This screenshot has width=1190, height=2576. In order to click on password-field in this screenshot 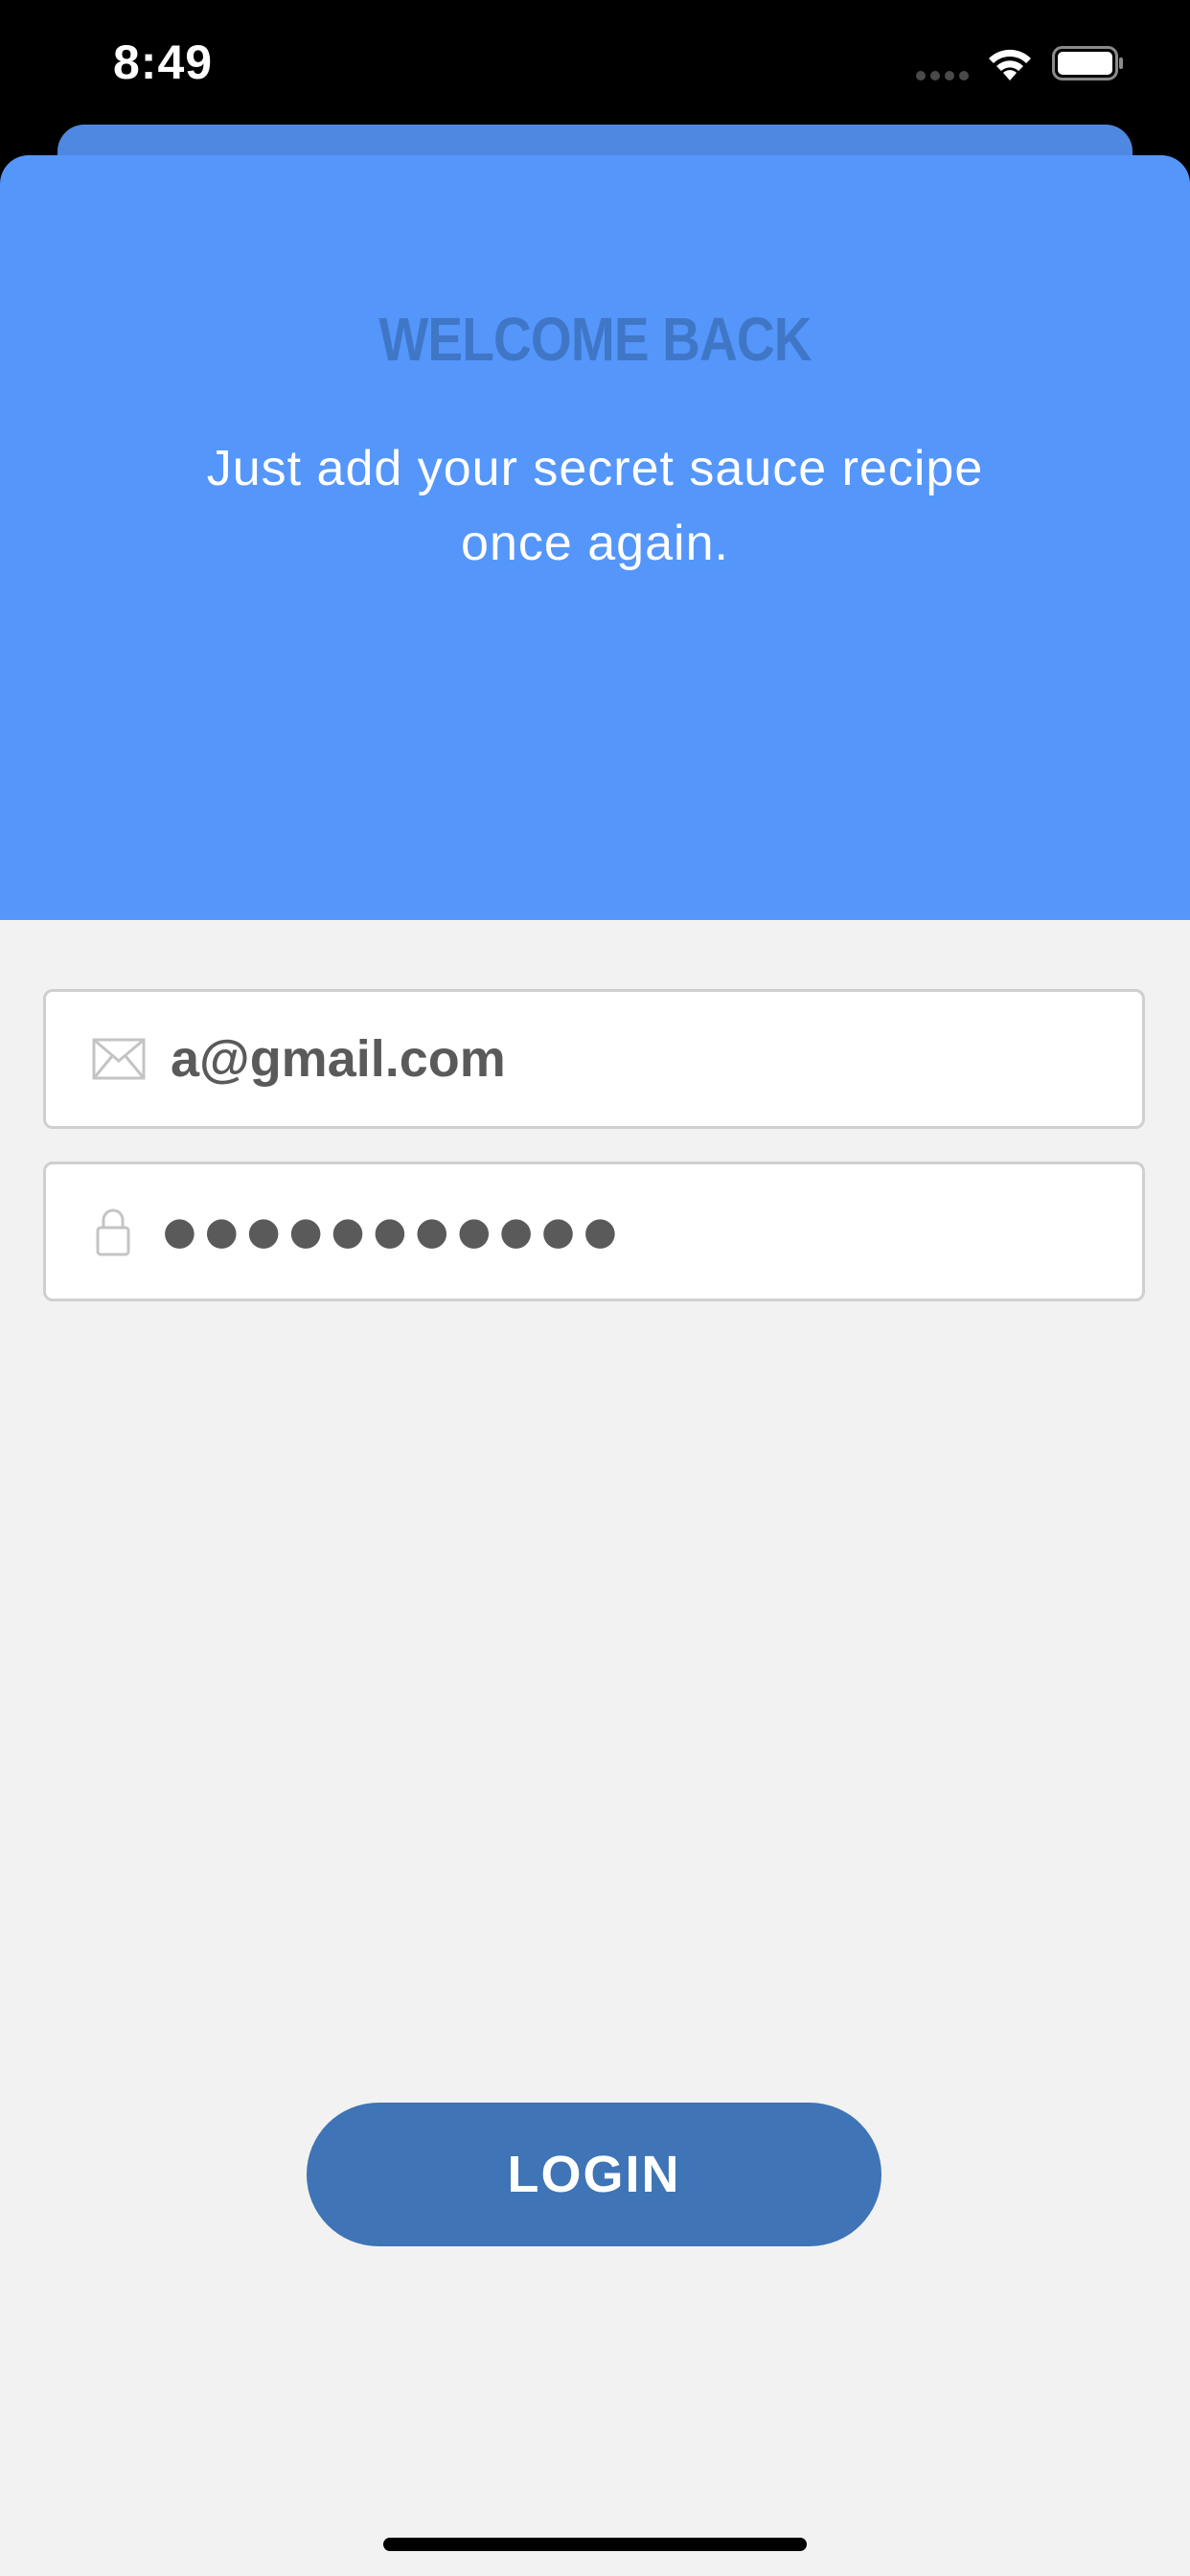, I will do `click(594, 1231)`.